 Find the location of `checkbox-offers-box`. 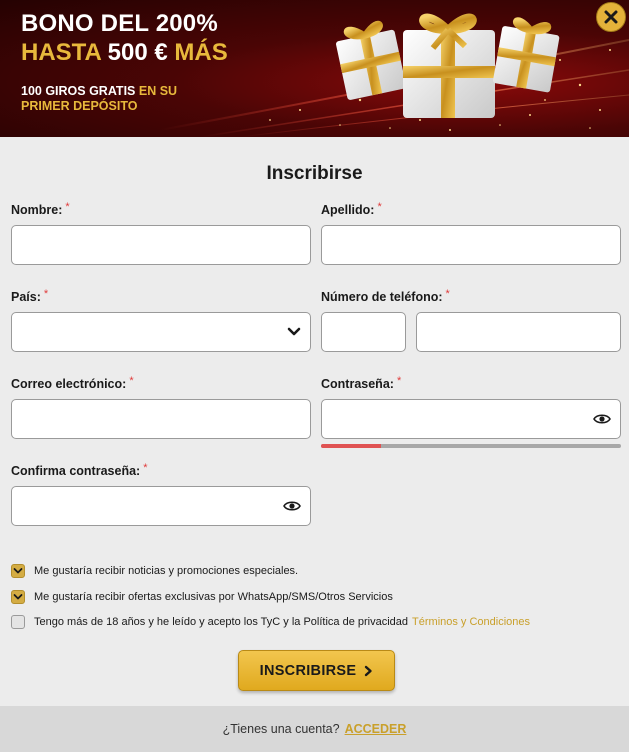

checkbox-offers-box is located at coordinates (18, 596).